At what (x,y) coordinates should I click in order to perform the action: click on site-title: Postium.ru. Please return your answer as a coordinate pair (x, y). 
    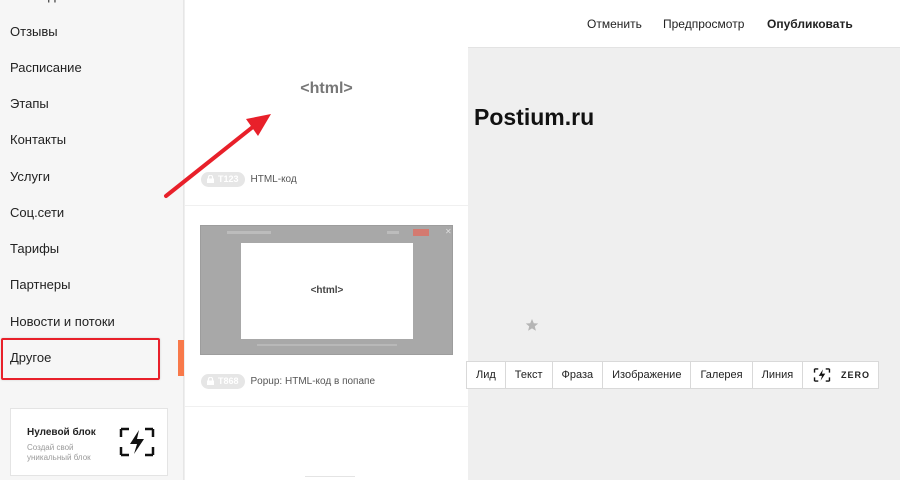
    Looking at the image, I should click on (534, 117).